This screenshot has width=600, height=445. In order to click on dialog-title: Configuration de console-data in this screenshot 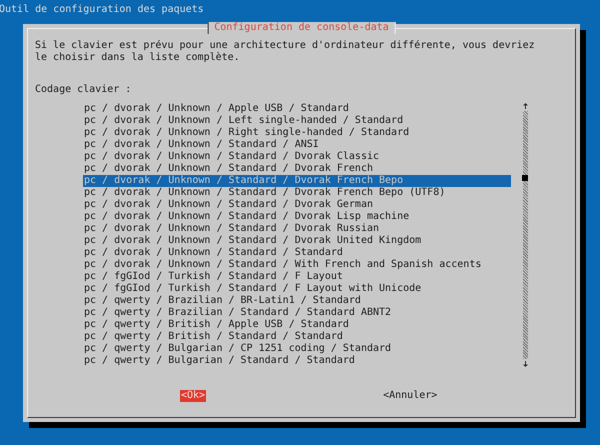, I will do `click(301, 28)`.